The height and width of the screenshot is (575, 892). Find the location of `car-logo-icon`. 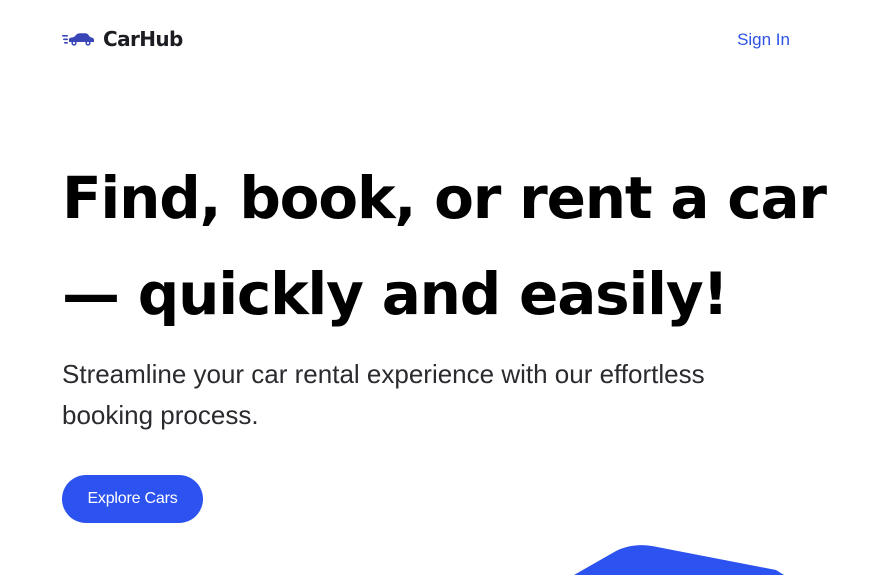

car-logo-icon is located at coordinates (78, 39).